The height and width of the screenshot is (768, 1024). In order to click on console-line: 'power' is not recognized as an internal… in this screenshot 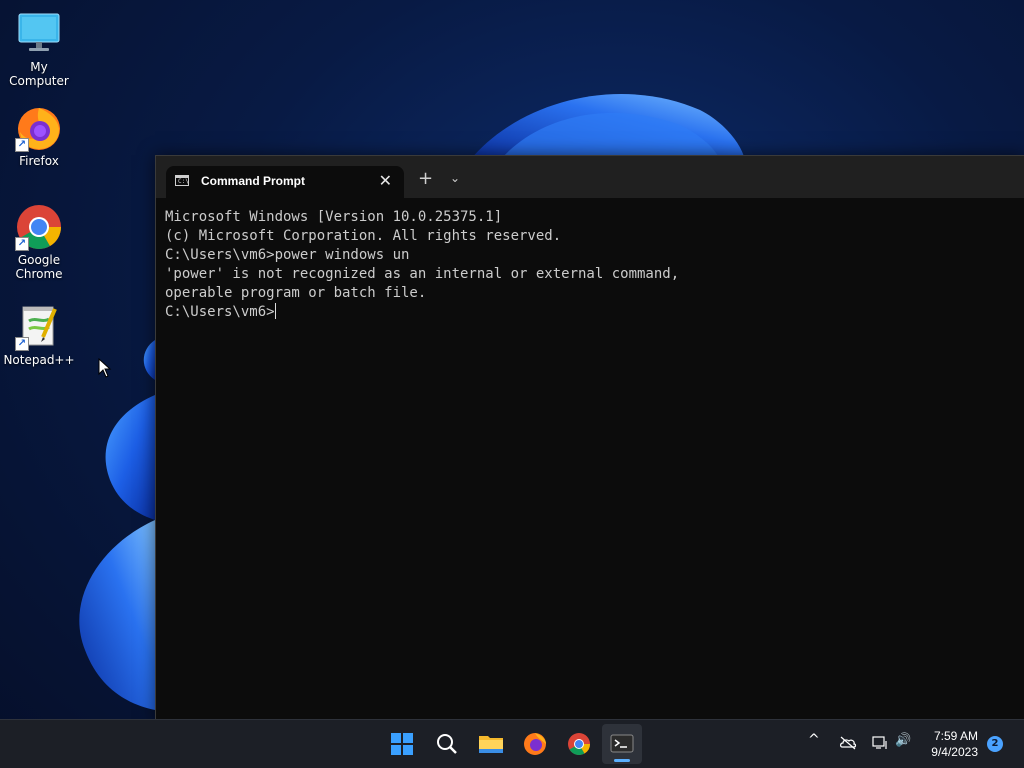, I will do `click(422, 274)`.